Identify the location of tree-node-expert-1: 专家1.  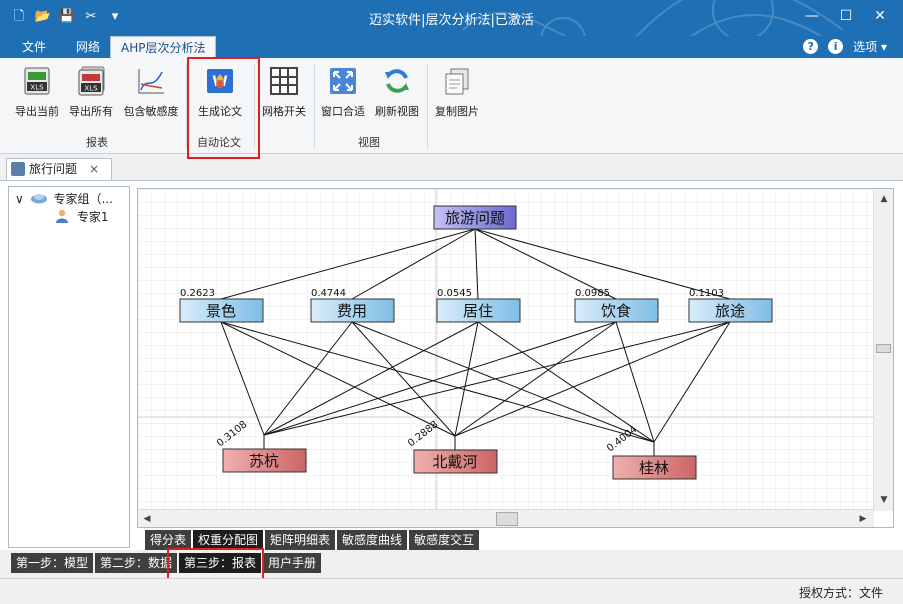
(81, 216).